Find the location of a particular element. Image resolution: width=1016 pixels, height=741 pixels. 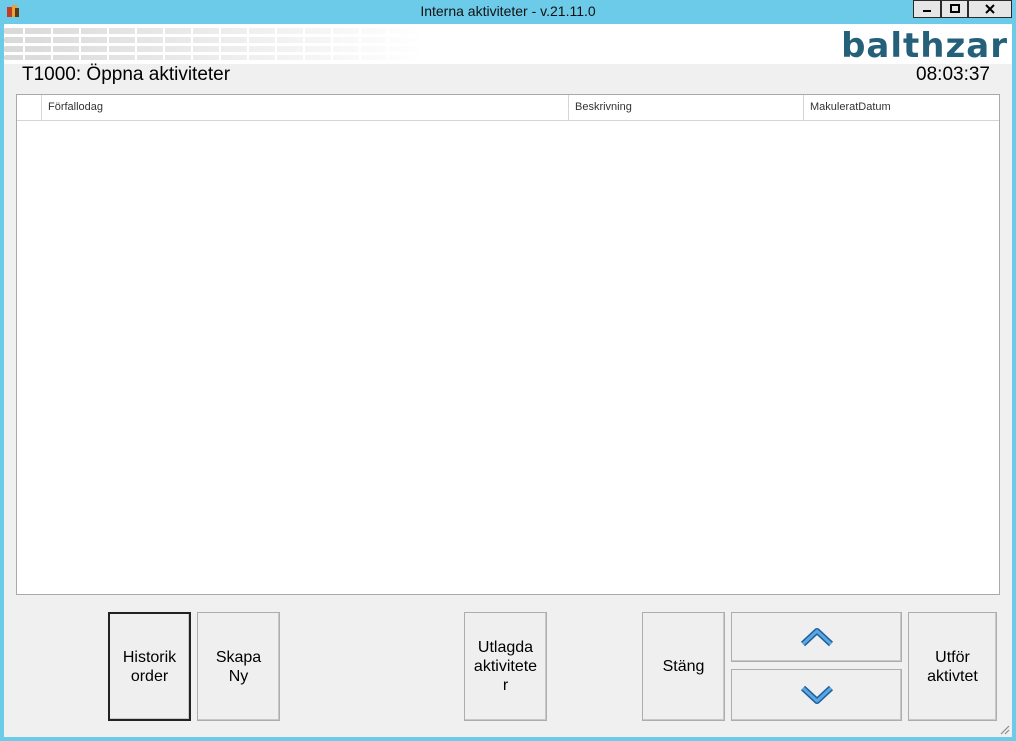

grid-header: Förfallodag Beskrivning MakuleratDatum is located at coordinates (508, 108).